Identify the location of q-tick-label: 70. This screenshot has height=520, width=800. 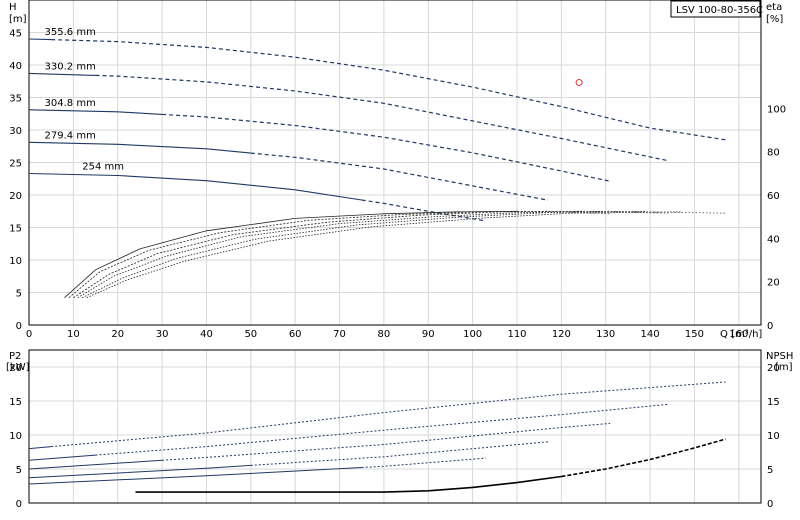
(339, 334).